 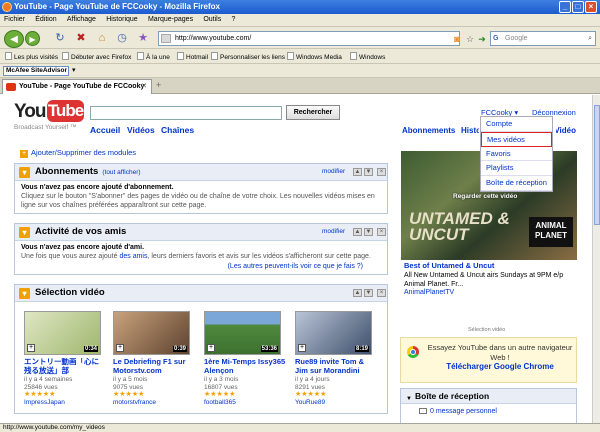 What do you see at coordinates (314, 56) in the screenshot?
I see `bookmark-item: Windows Media` at bounding box center [314, 56].